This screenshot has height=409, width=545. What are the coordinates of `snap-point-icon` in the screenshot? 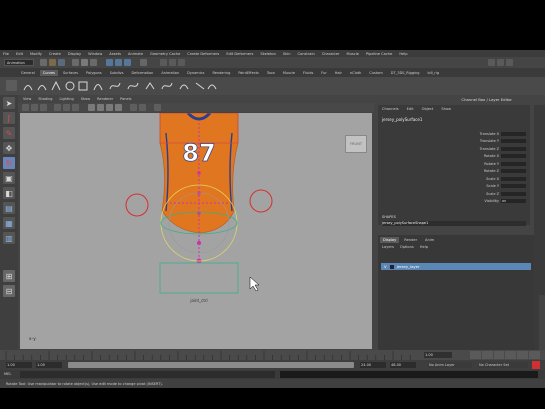 It's located at (127, 62).